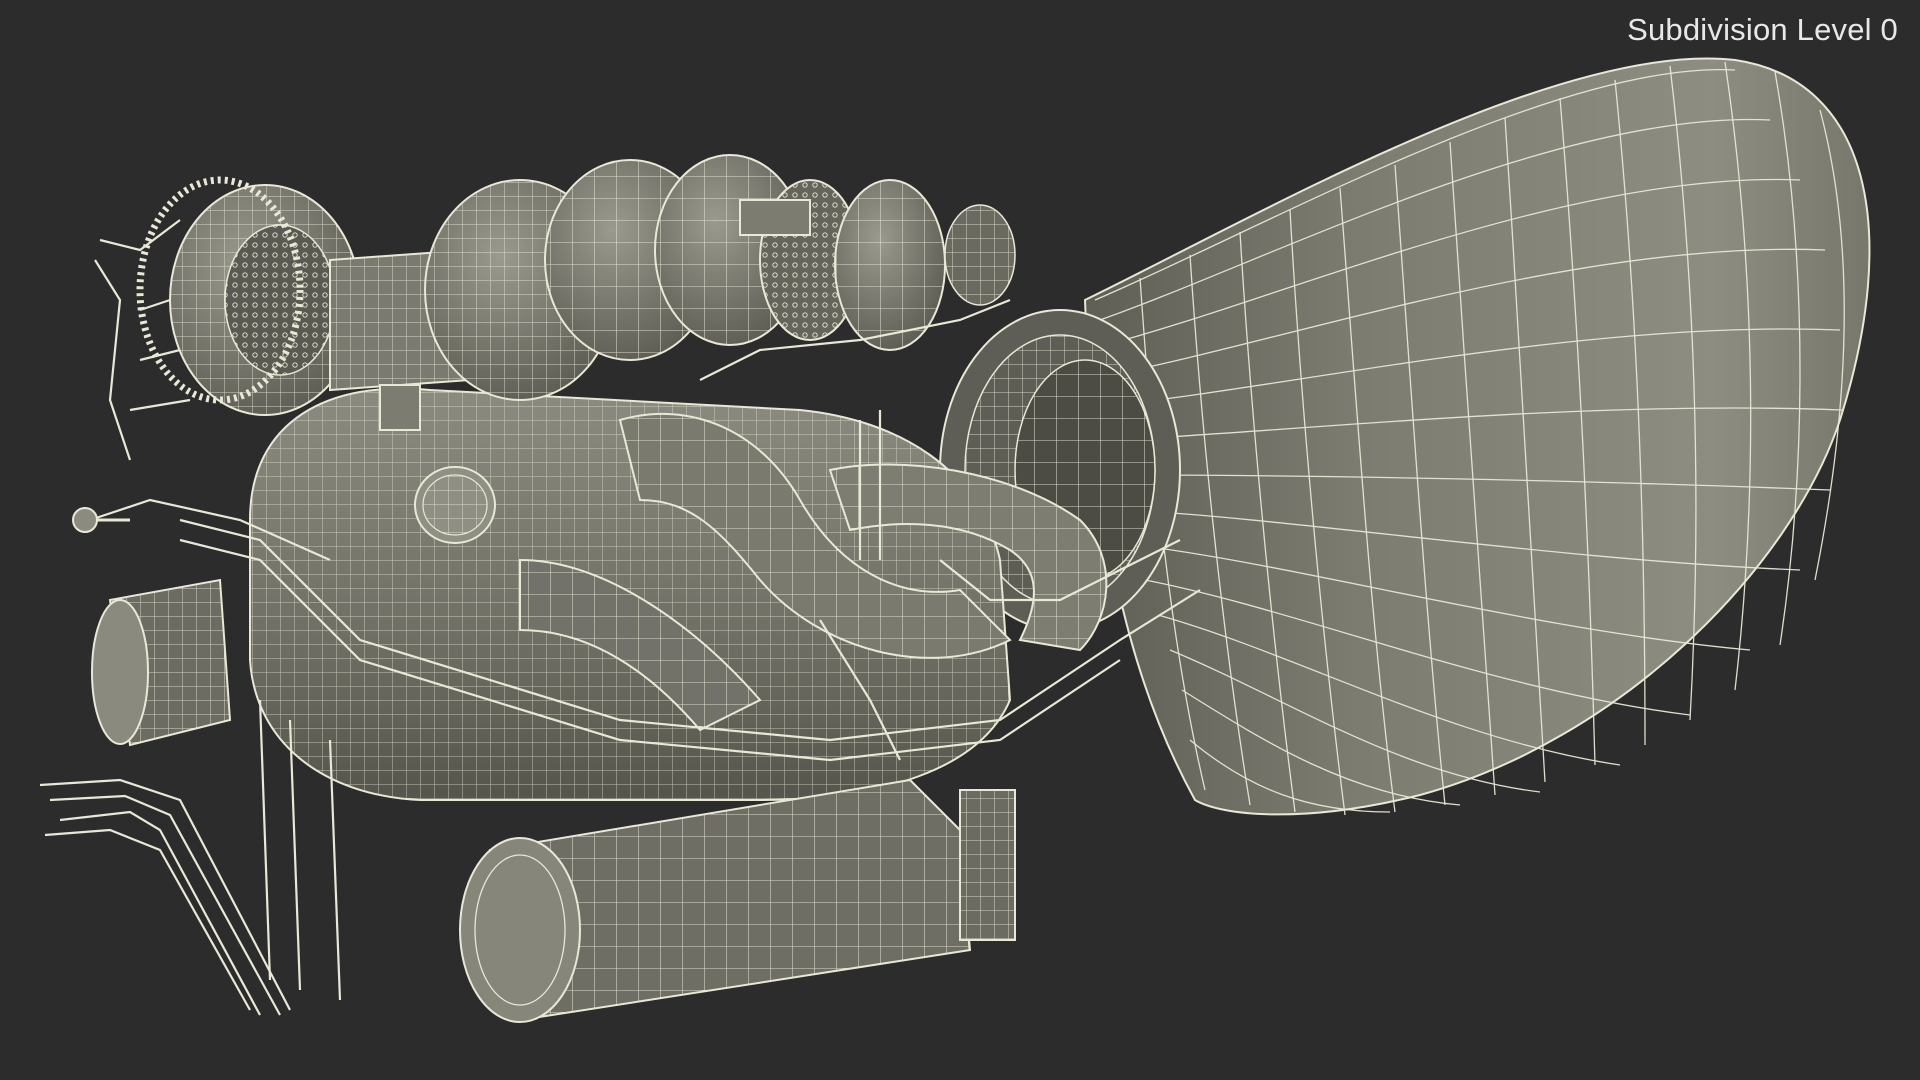  I want to click on gas-generator-cylinder, so click(715, 900).